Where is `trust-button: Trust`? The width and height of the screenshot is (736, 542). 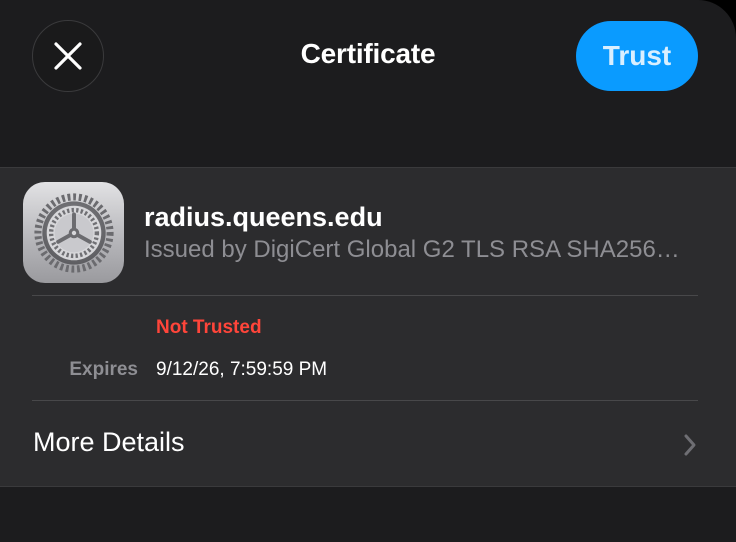
trust-button: Trust is located at coordinates (637, 56).